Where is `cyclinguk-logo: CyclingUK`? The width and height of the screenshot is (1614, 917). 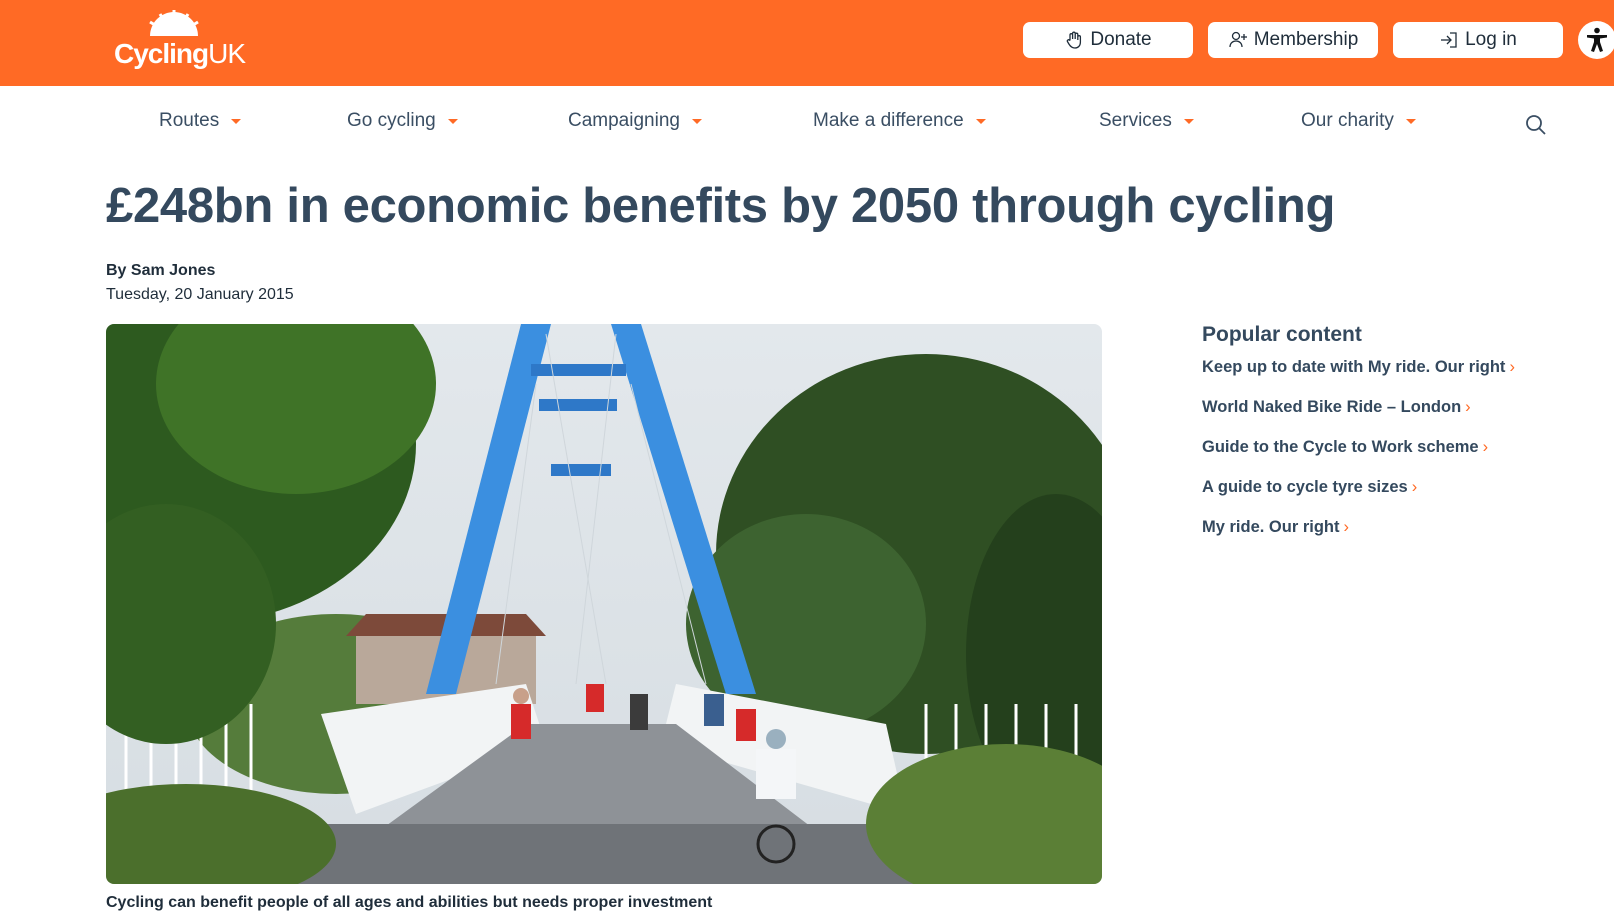
cyclinguk-logo: CyclingUK is located at coordinates (180, 40).